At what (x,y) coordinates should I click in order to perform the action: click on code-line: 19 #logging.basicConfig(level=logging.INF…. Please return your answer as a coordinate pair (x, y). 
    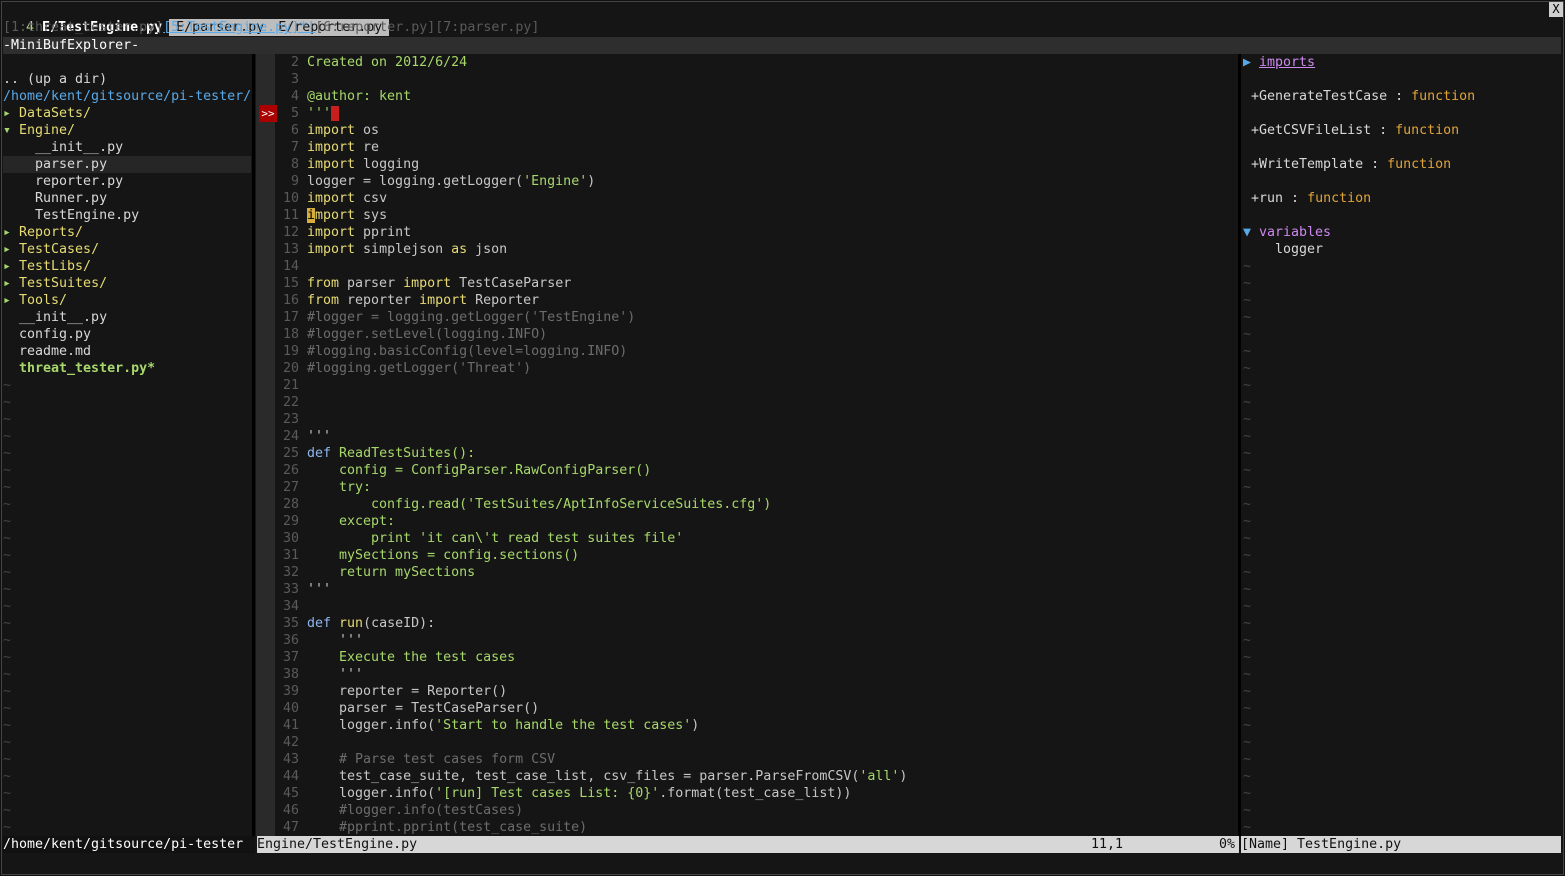
    Looking at the image, I should click on (748, 351).